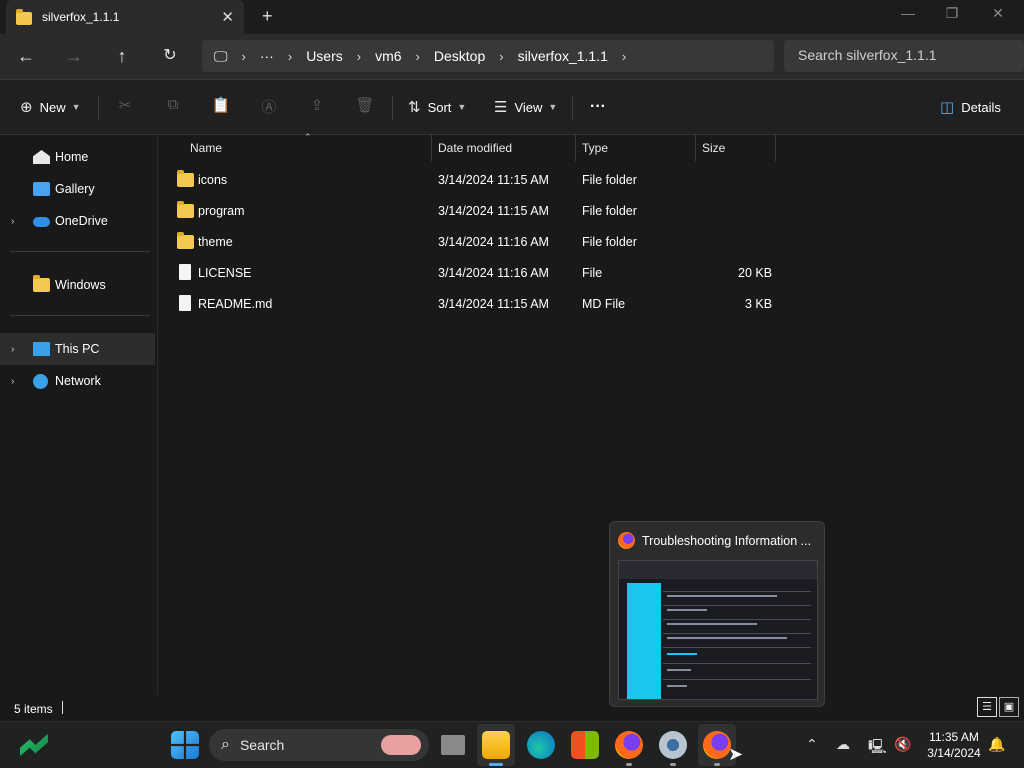  I want to click on plus-circle-icon: ⊕, so click(26, 107).